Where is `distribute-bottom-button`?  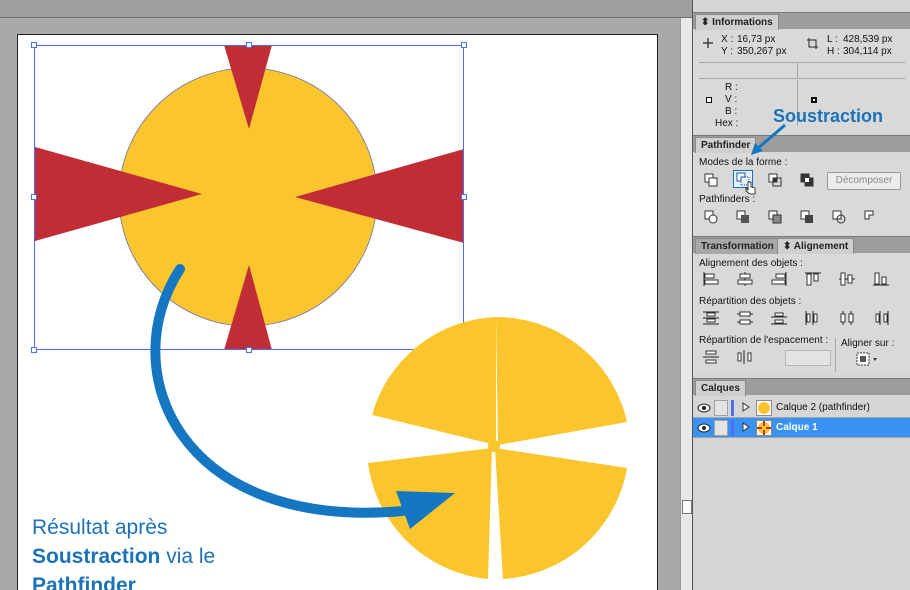
distribute-bottom-button is located at coordinates (779, 318).